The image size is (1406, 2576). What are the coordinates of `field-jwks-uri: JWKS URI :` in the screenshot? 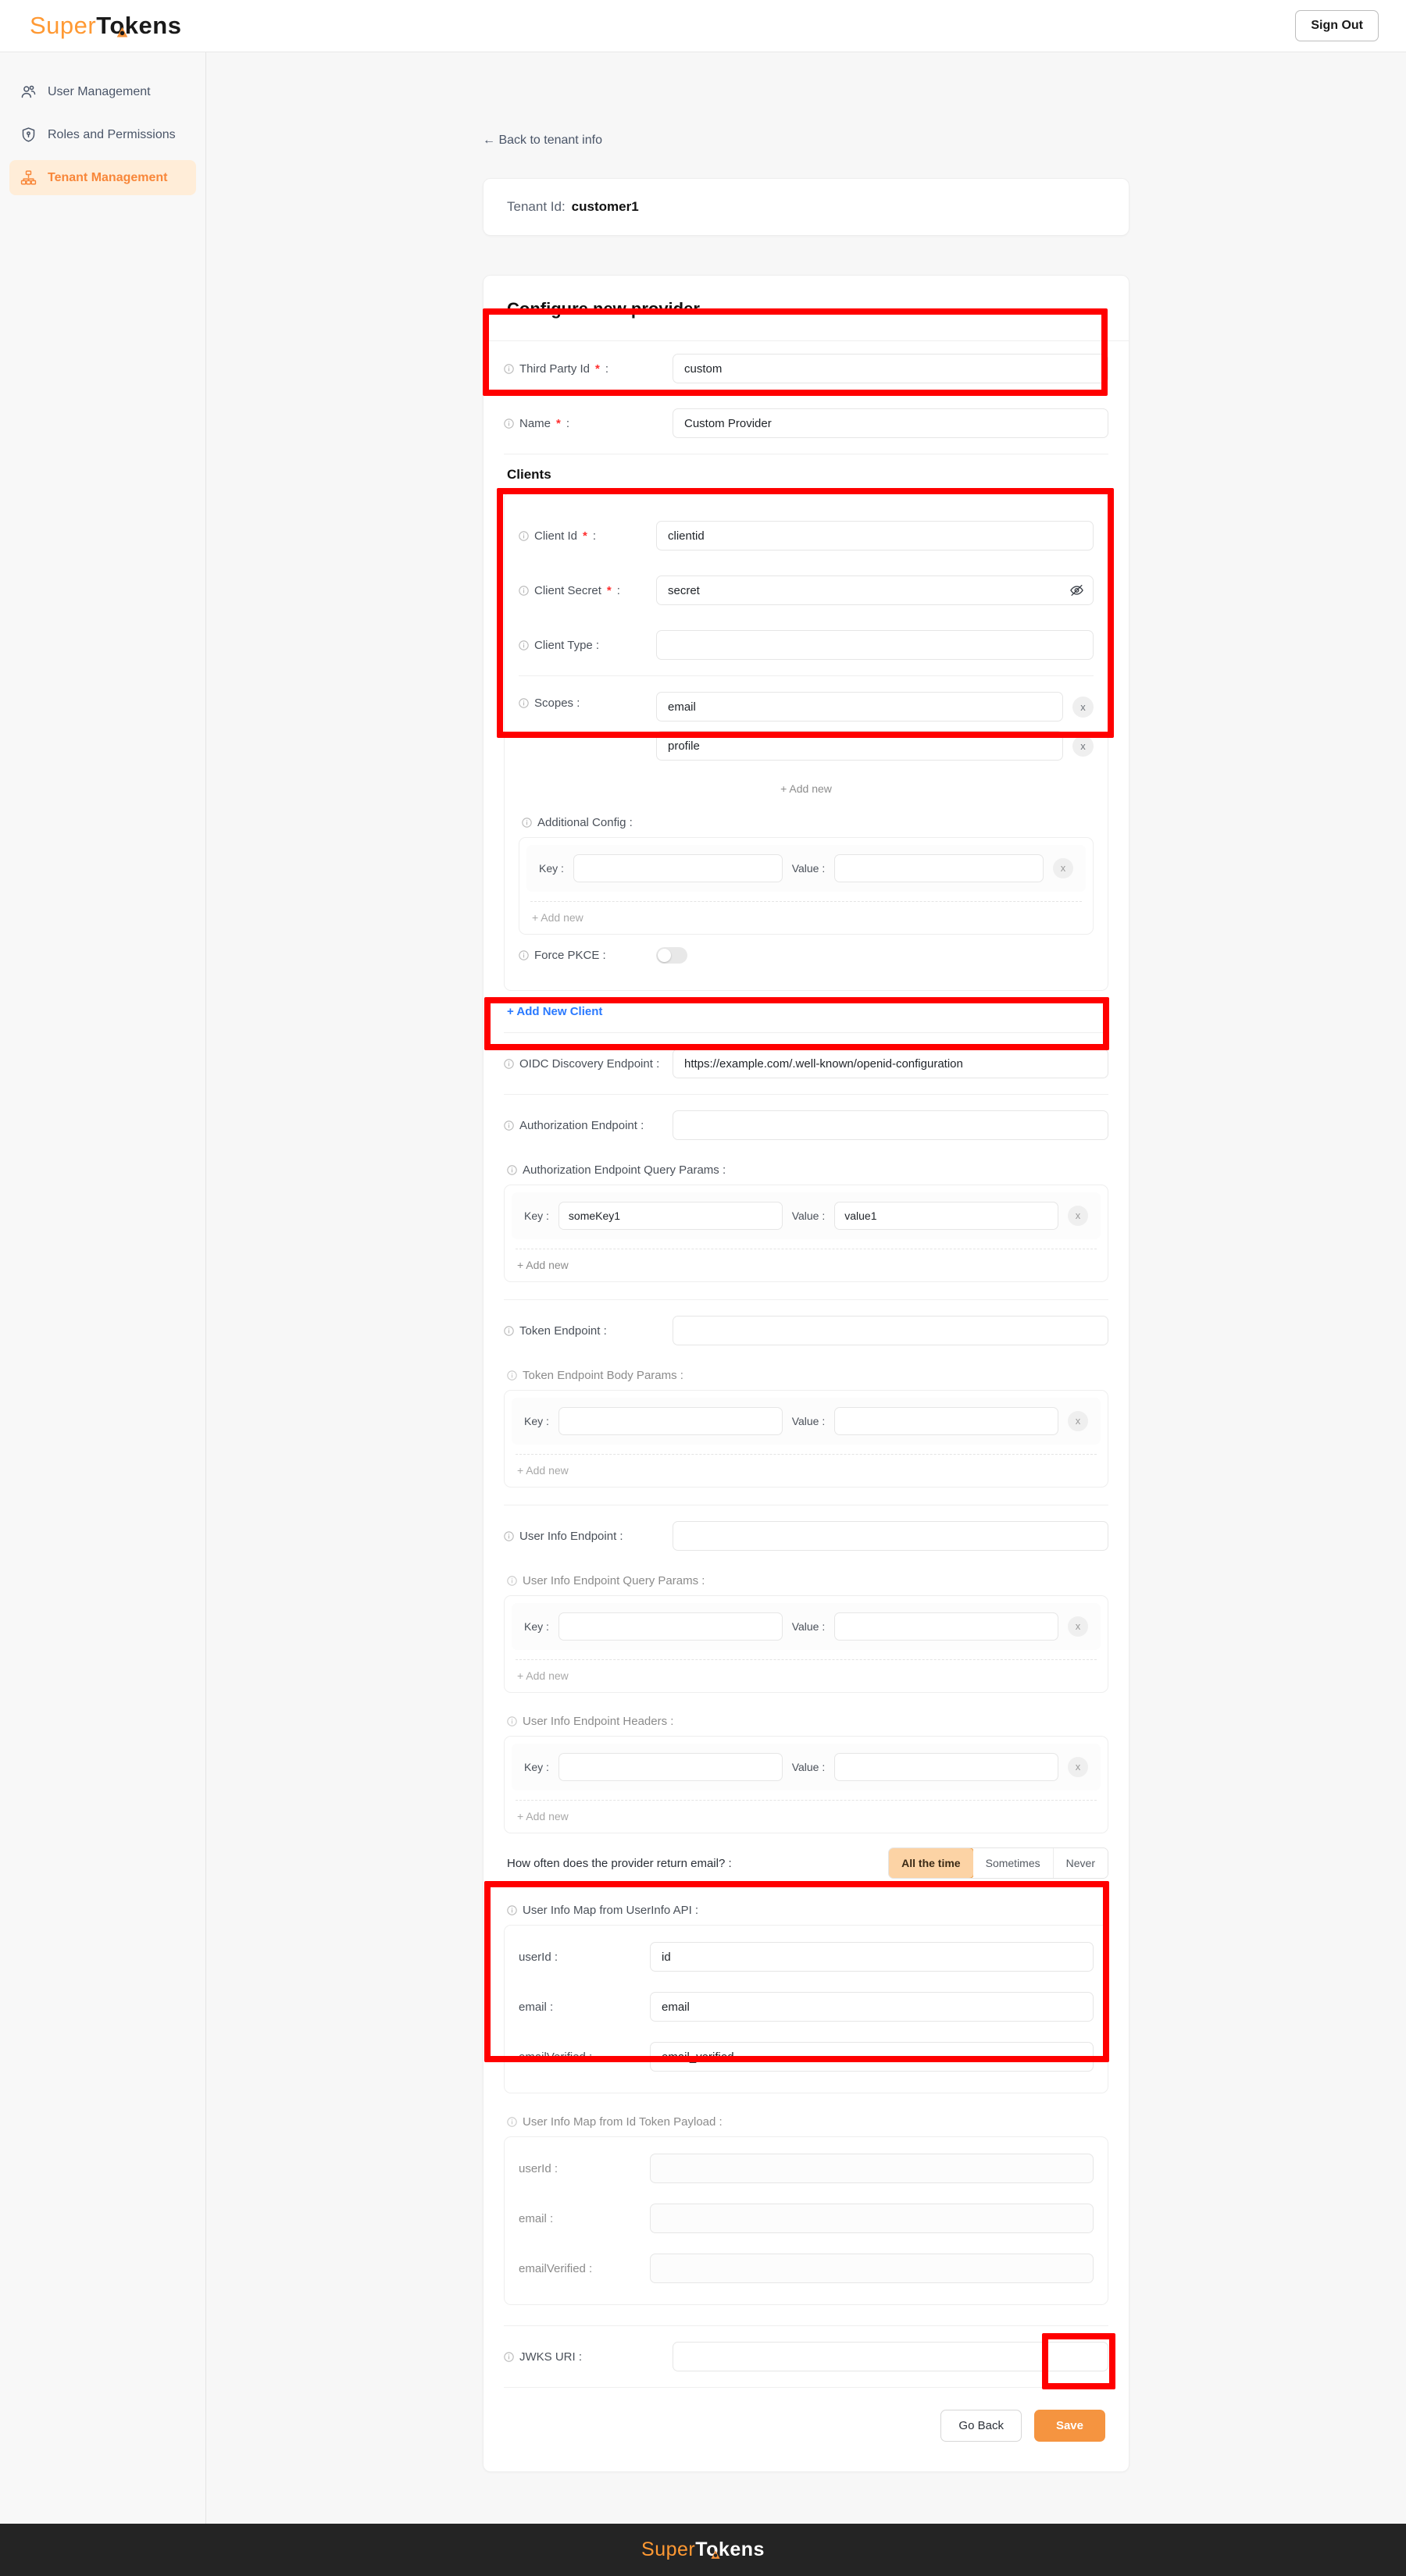 It's located at (806, 2356).